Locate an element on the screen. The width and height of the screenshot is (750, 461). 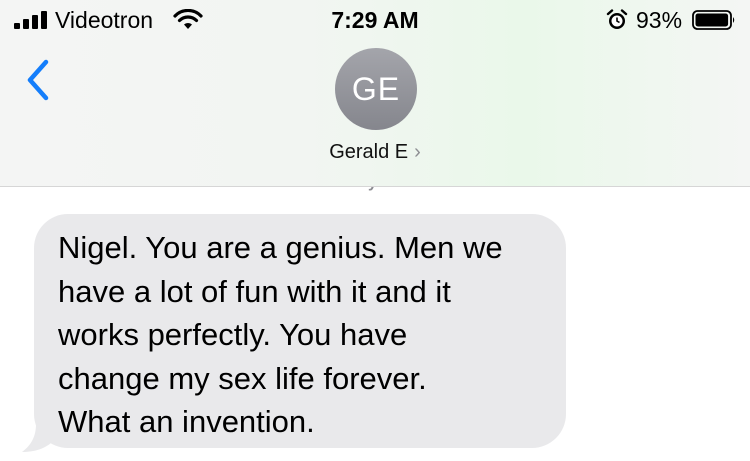
avatar: GE is located at coordinates (376, 89).